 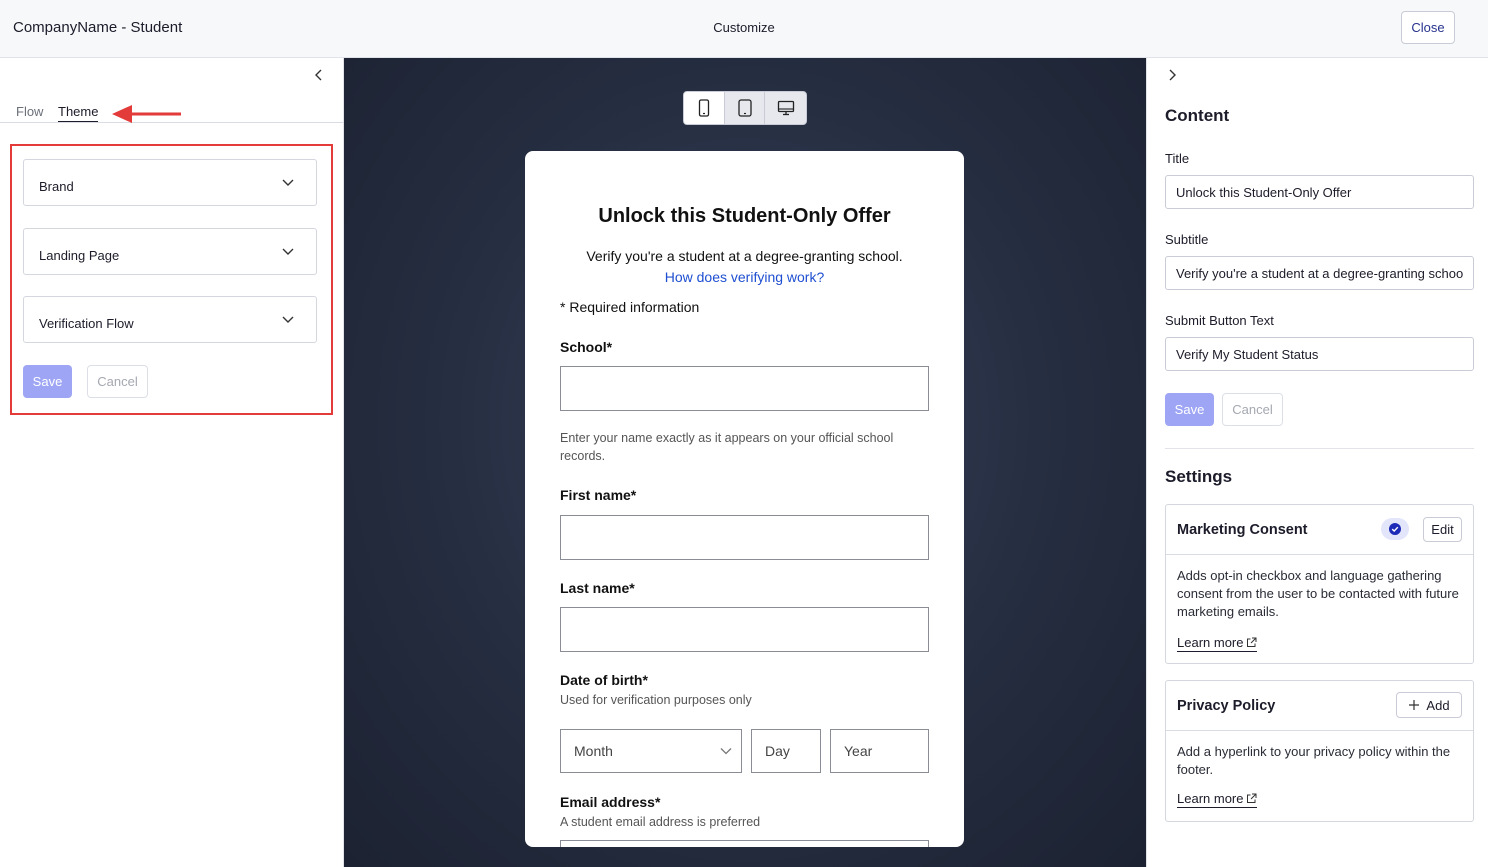 What do you see at coordinates (610, 802) in the screenshot?
I see `email-label: Email address*` at bounding box center [610, 802].